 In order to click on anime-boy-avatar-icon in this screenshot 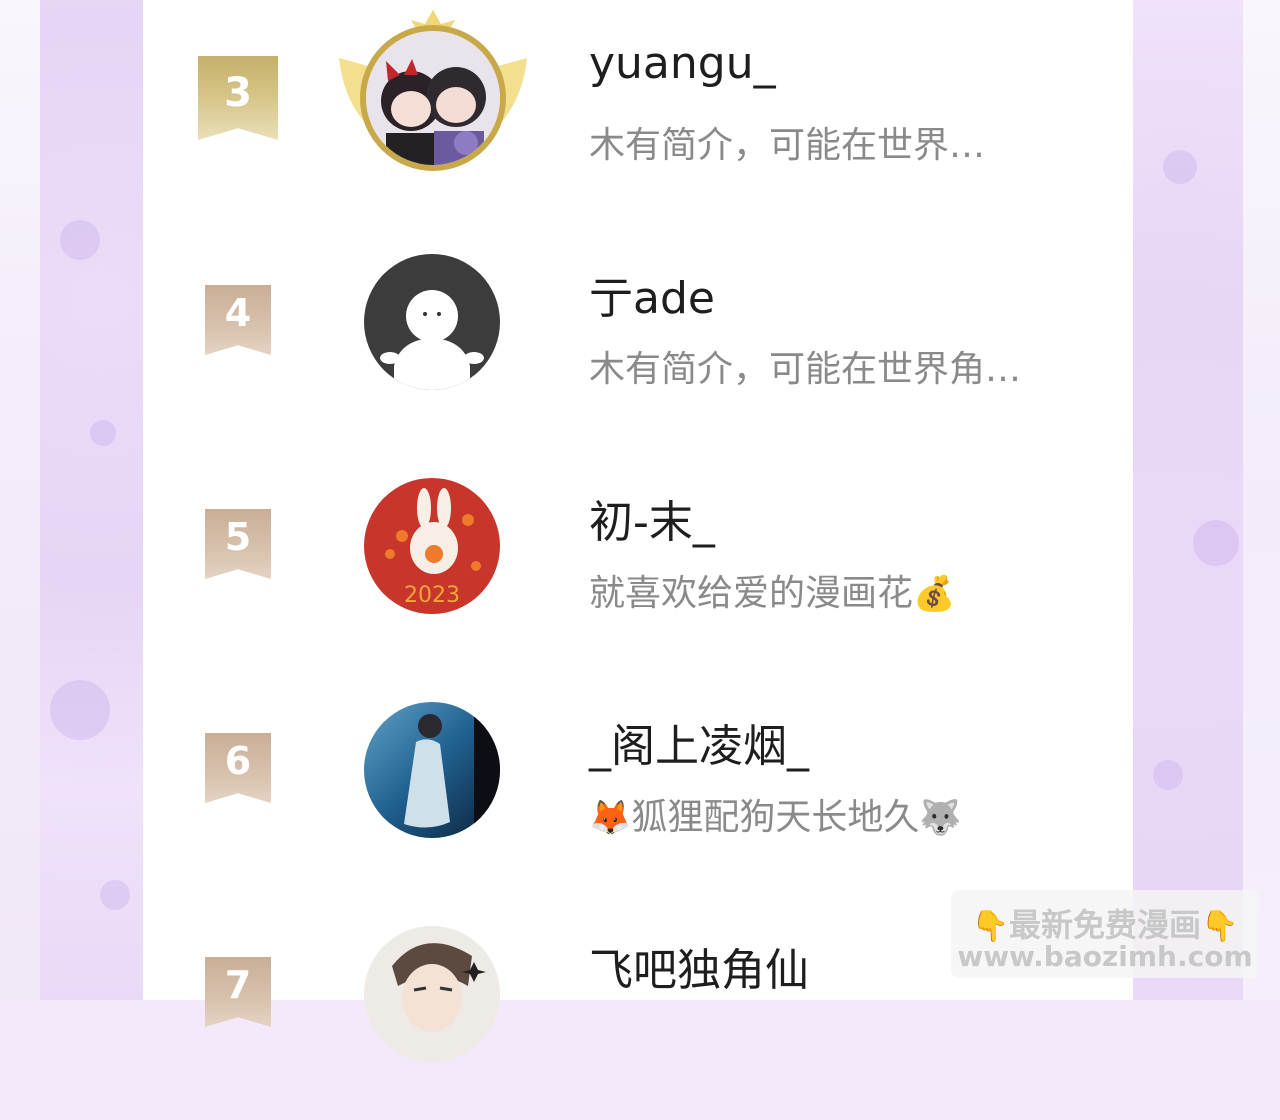, I will do `click(432, 994)`.